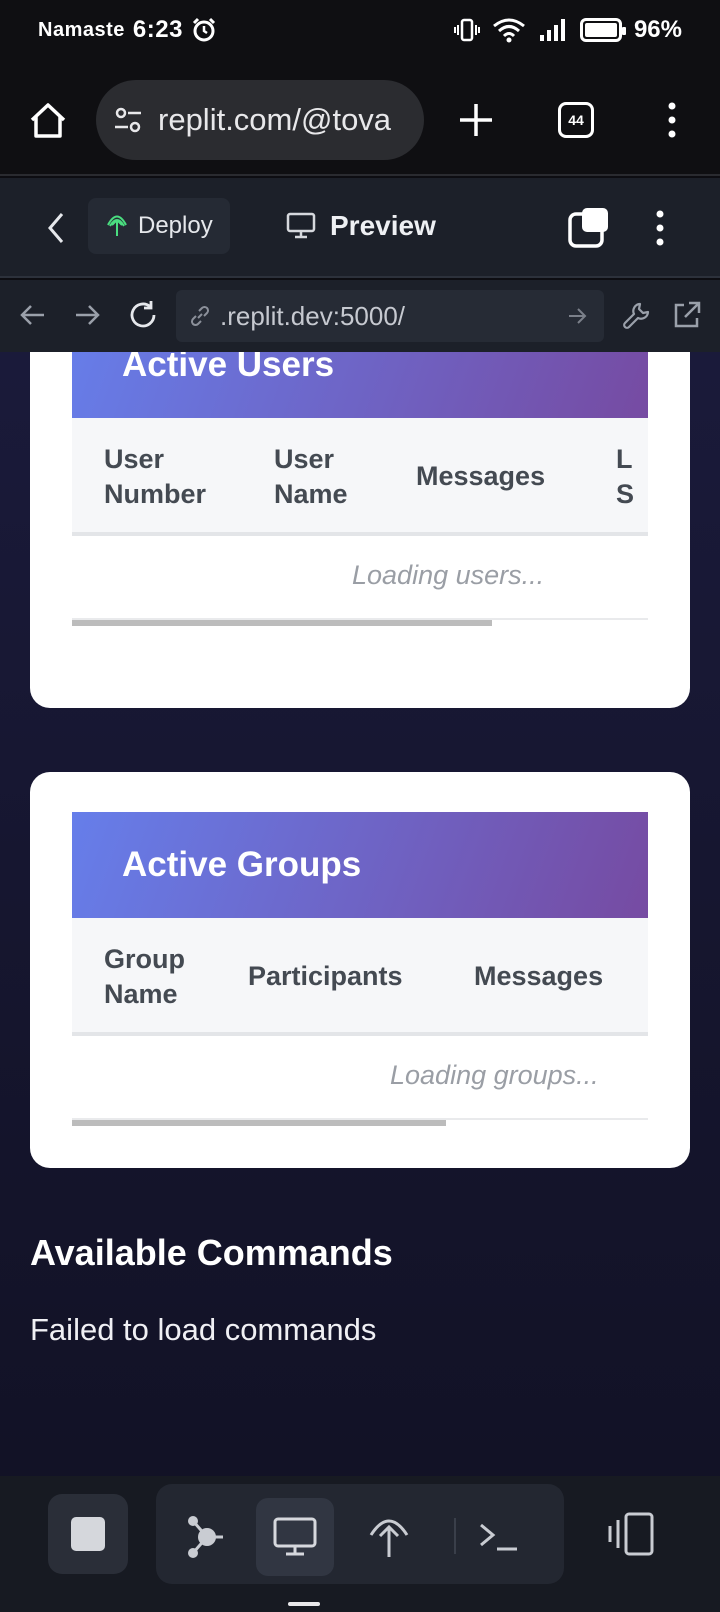  I want to click on tab-count-button: 44, so click(576, 120).